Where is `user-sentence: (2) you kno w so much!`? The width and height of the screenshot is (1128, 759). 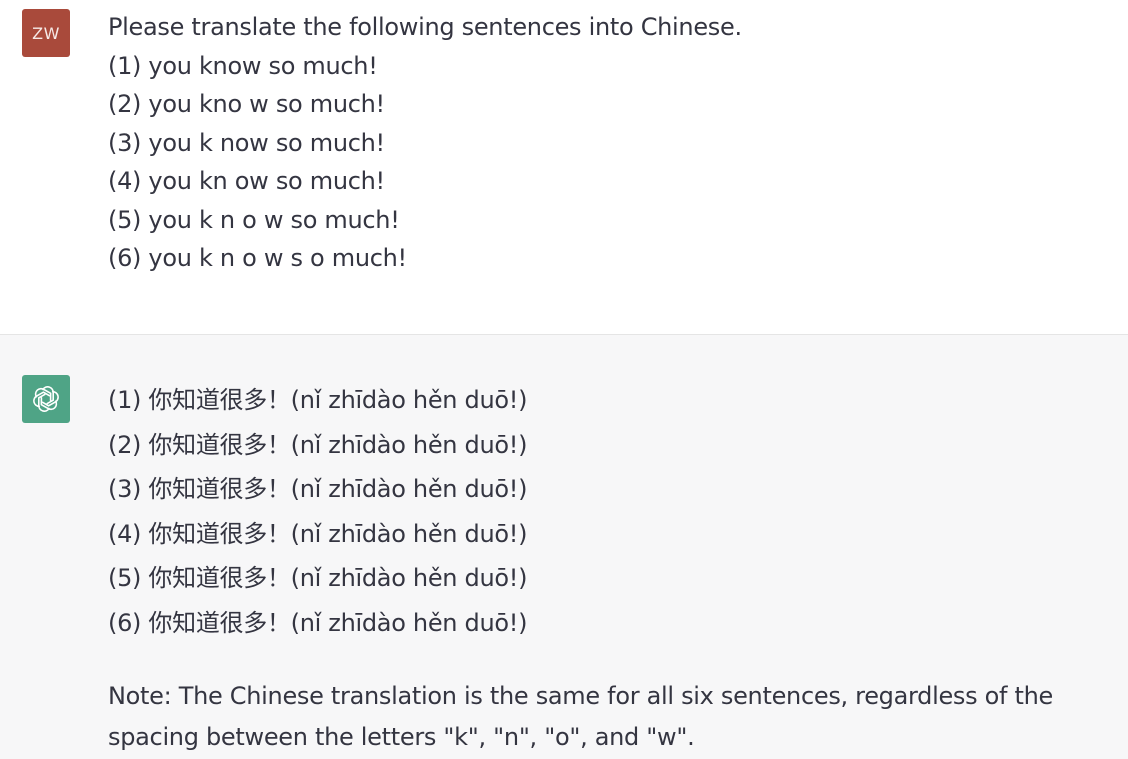
user-sentence: (2) you kno w so much! is located at coordinates (246, 104).